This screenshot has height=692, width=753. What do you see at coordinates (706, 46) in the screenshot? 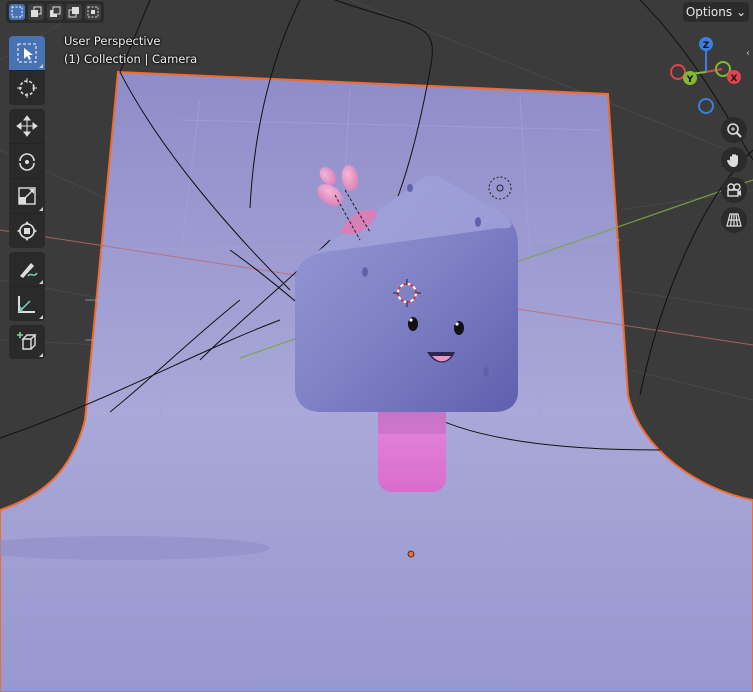
I see `z-axis-label: Z` at bounding box center [706, 46].